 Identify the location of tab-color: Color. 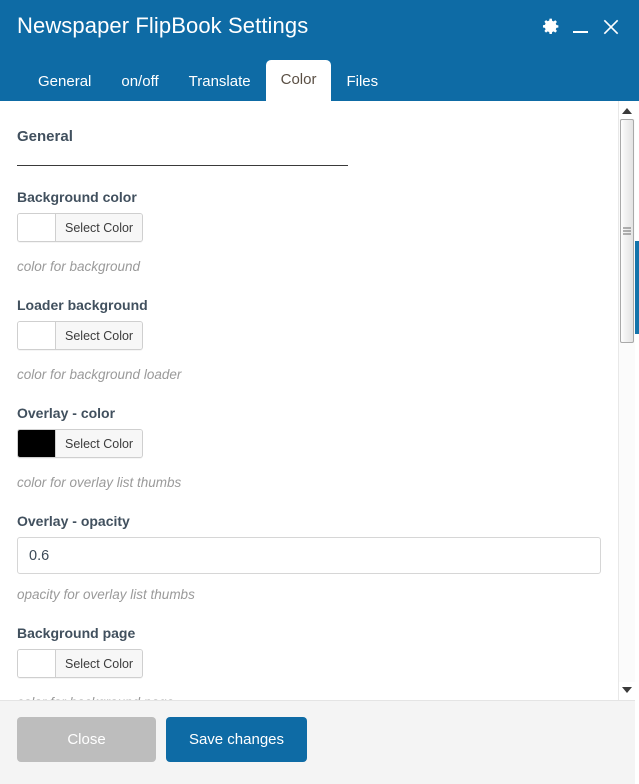
(298, 80).